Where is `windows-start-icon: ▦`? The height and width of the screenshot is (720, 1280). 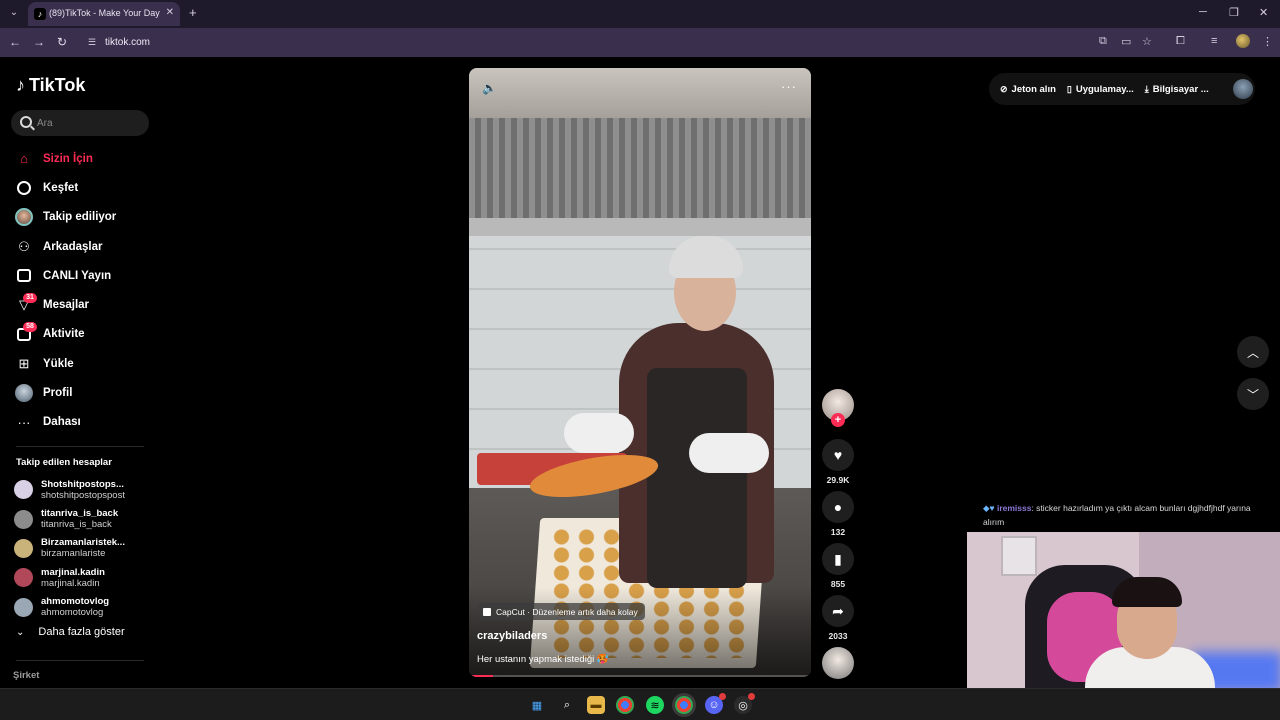 windows-start-icon: ▦ is located at coordinates (537, 705).